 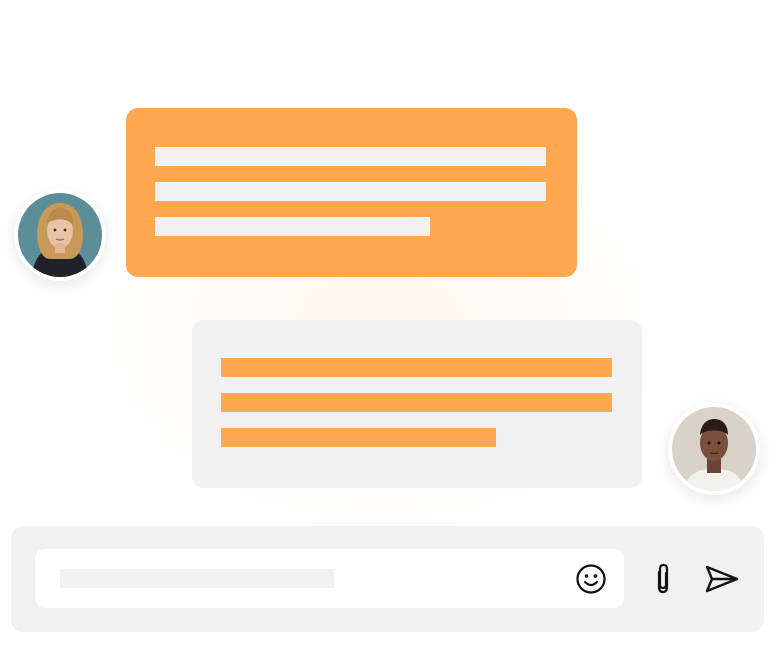 I want to click on send-icon, so click(x=722, y=579).